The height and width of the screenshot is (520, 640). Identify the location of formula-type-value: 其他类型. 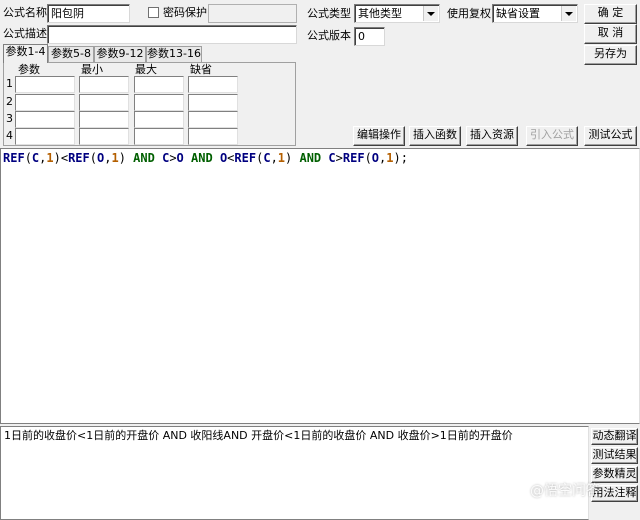
(380, 13).